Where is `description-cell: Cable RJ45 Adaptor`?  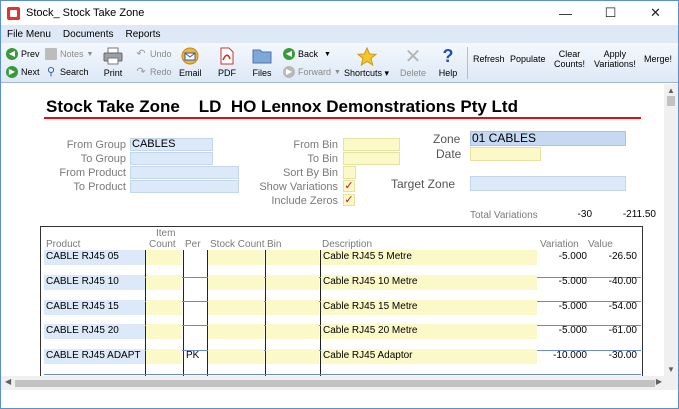 description-cell: Cable RJ45 Adaptor is located at coordinates (429, 356).